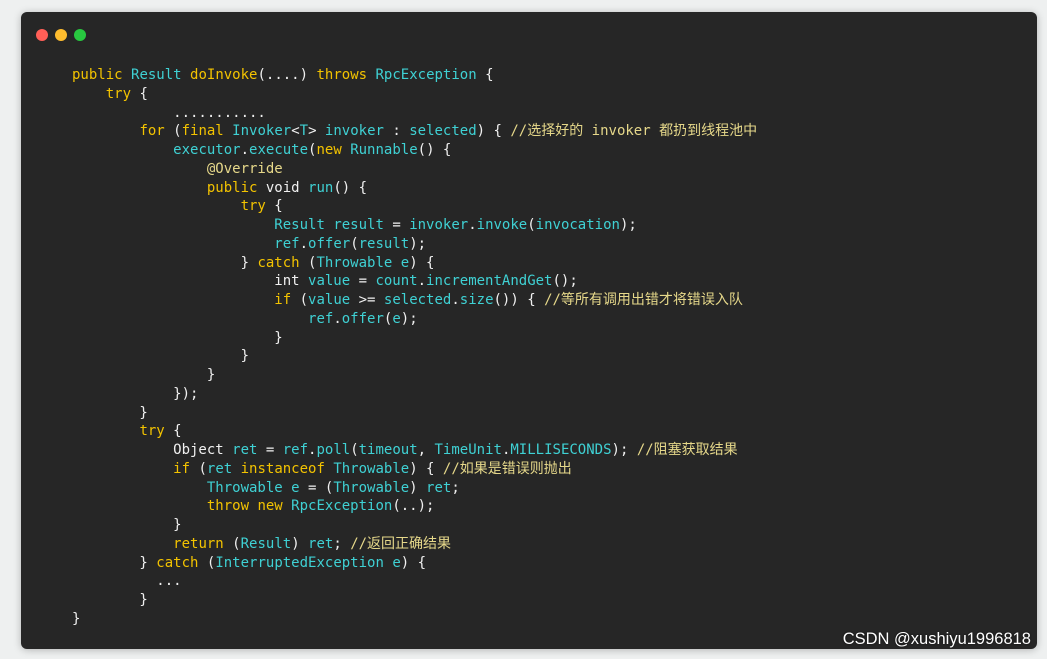 This screenshot has width=1047, height=659. What do you see at coordinates (224, 75) in the screenshot?
I see `code-token: doInvoke` at bounding box center [224, 75].